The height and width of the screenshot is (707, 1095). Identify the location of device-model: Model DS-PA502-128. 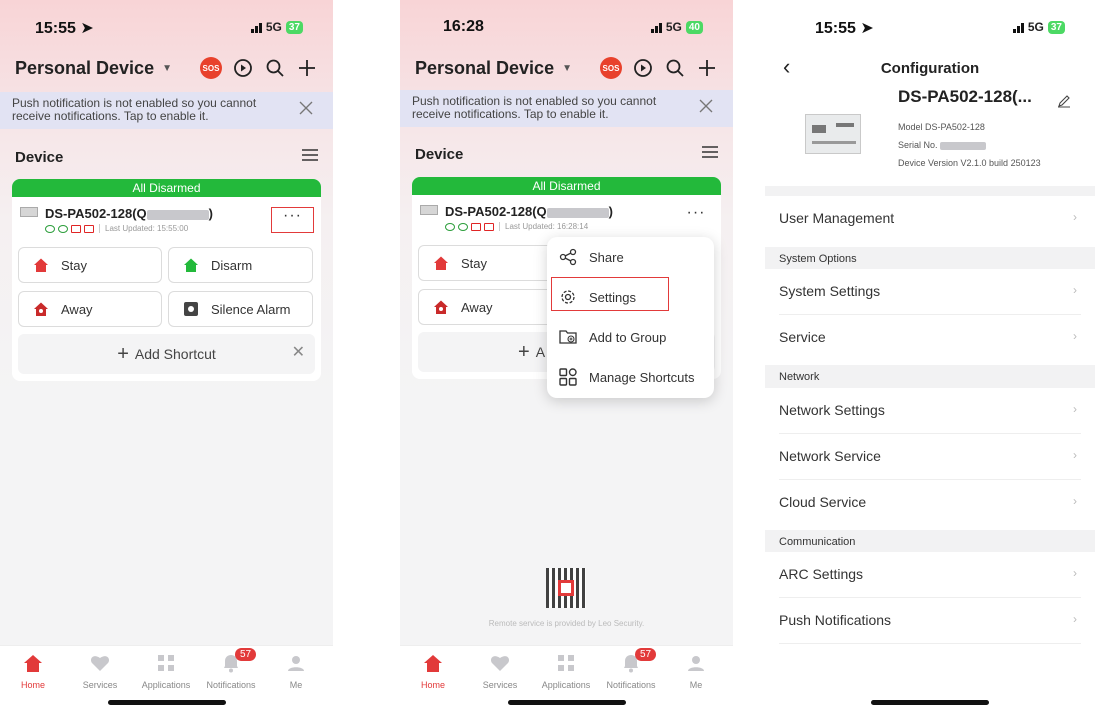
(941, 127).